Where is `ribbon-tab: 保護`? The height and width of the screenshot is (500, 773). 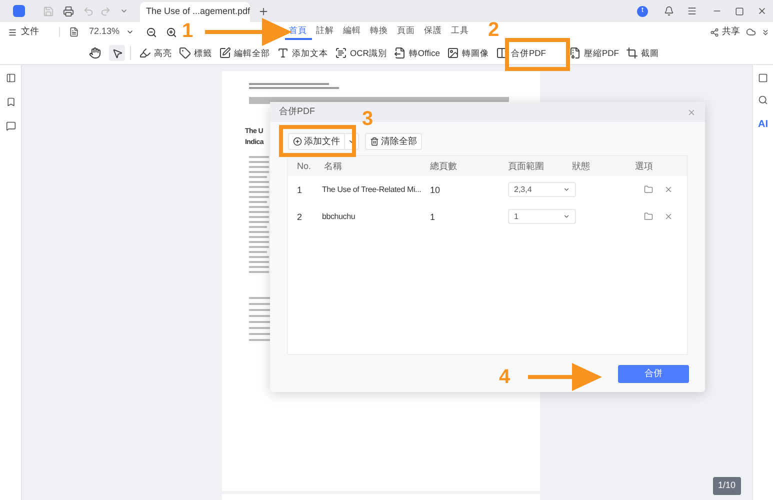
ribbon-tab: 保護 is located at coordinates (433, 32).